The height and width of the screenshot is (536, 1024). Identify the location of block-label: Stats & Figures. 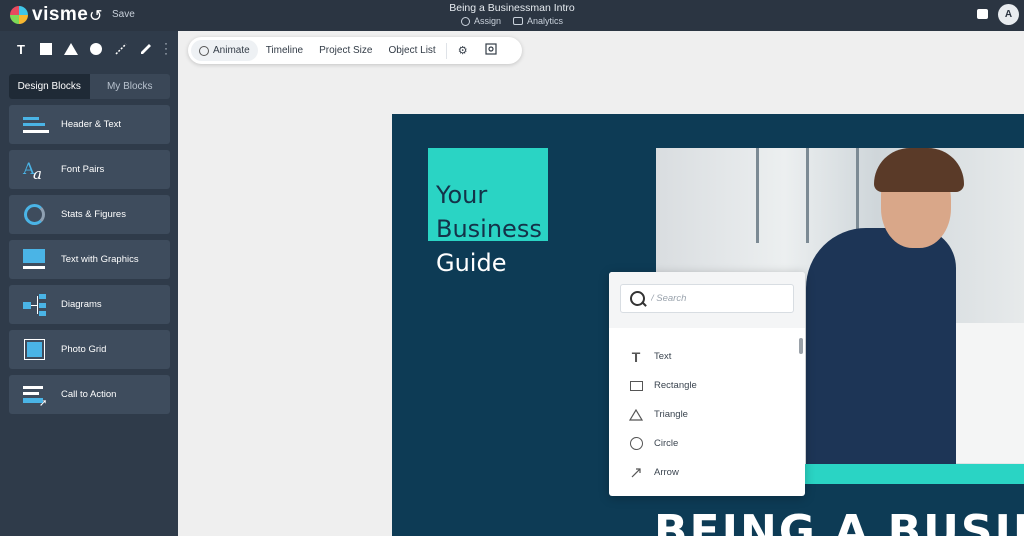
(93, 214).